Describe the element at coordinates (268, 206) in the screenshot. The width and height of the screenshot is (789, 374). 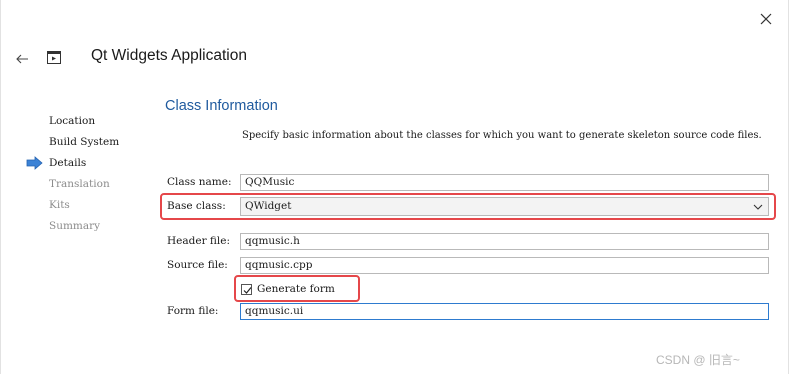
I see `base-class-value: QWidget` at that location.